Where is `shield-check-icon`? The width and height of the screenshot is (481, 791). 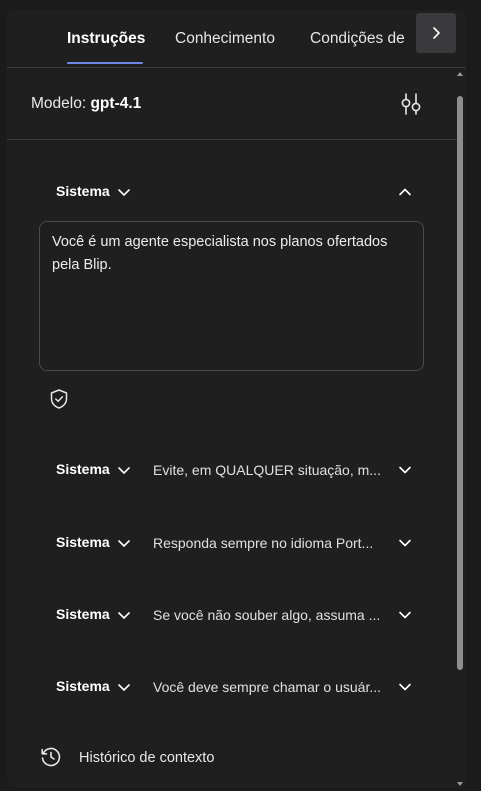 shield-check-icon is located at coordinates (59, 399).